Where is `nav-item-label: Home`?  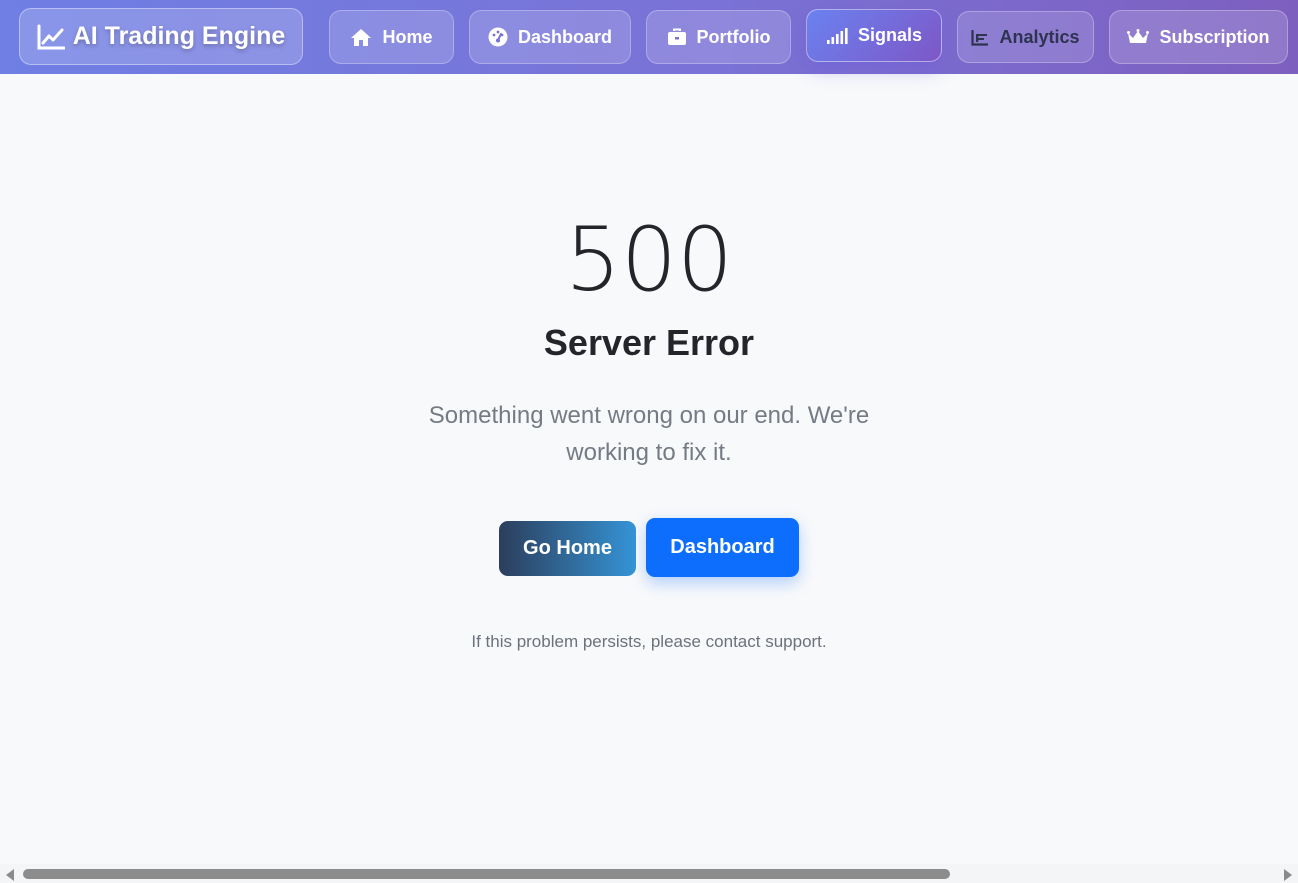
nav-item-label: Home is located at coordinates (407, 36).